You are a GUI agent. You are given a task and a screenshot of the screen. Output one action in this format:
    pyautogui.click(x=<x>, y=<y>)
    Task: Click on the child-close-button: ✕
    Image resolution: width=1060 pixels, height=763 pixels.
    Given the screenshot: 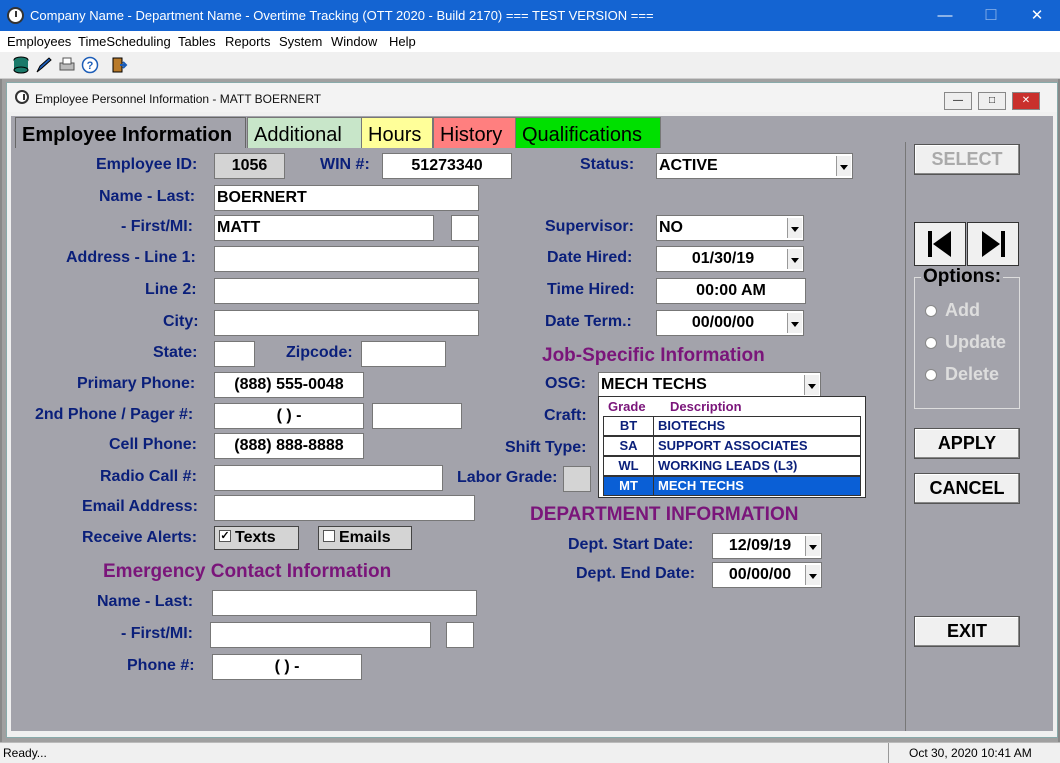 What is the action you would take?
    pyautogui.click(x=1026, y=101)
    